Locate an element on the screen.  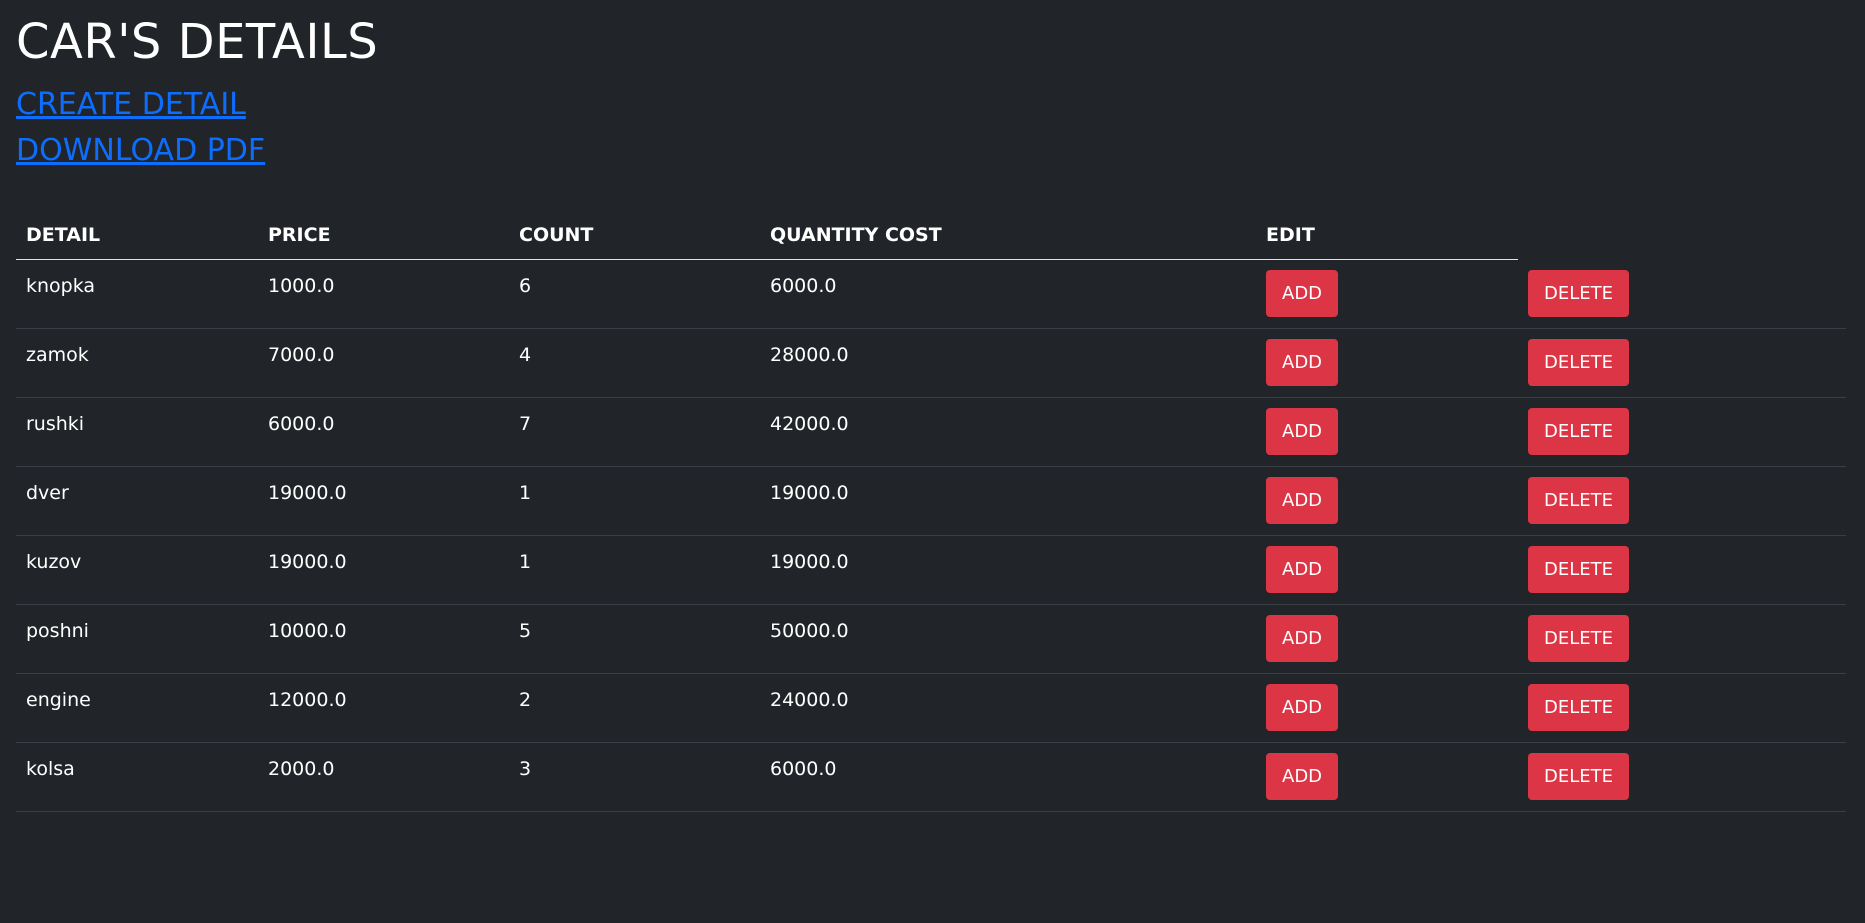
header-price: PRICE is located at coordinates (299, 235).